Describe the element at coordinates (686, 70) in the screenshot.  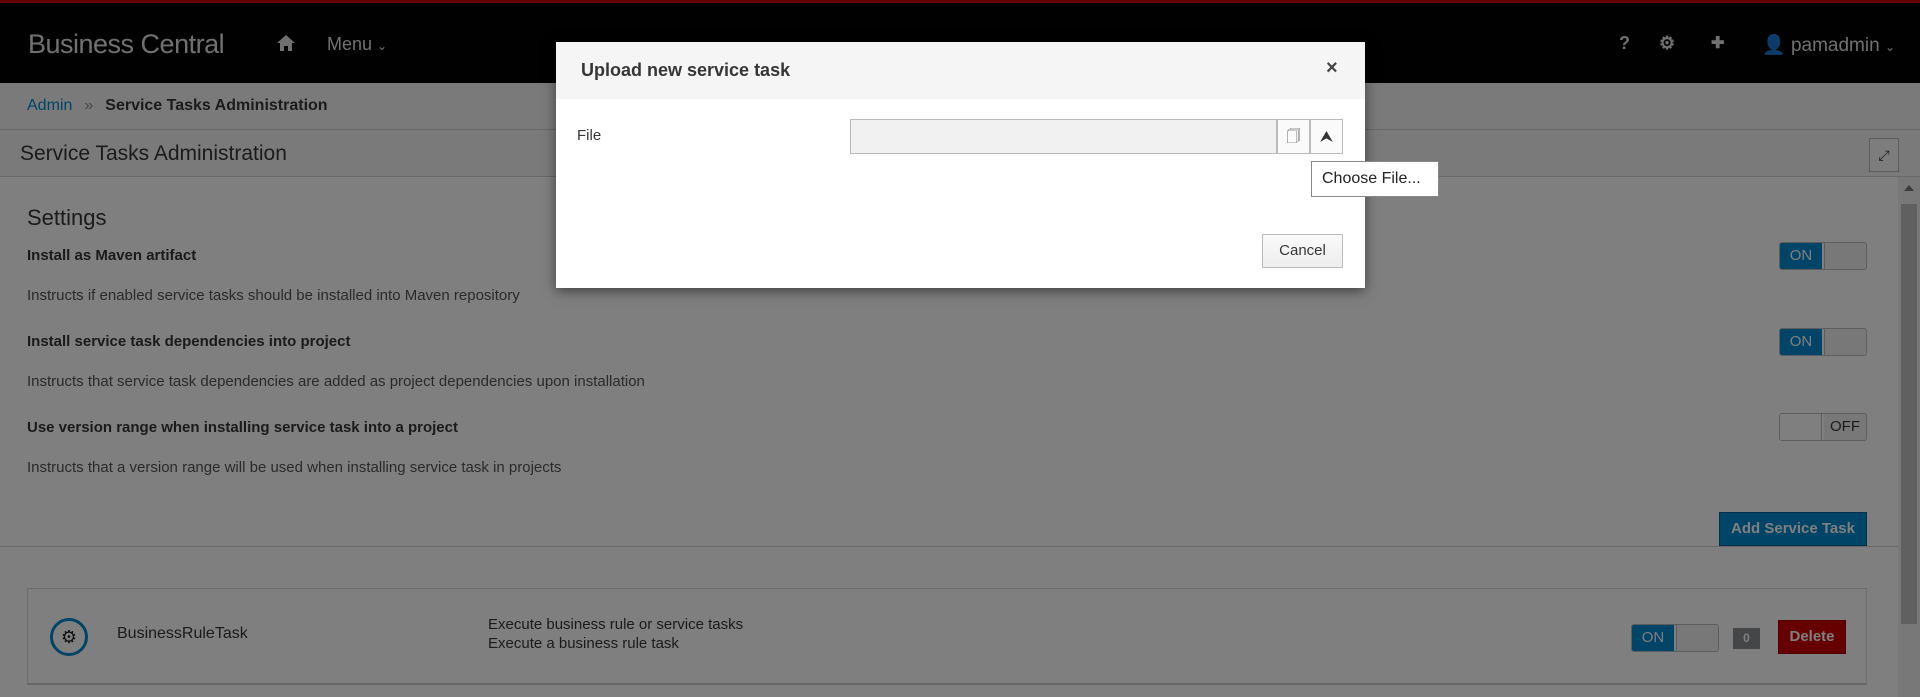
I see `modal-title: Upload new service task` at that location.